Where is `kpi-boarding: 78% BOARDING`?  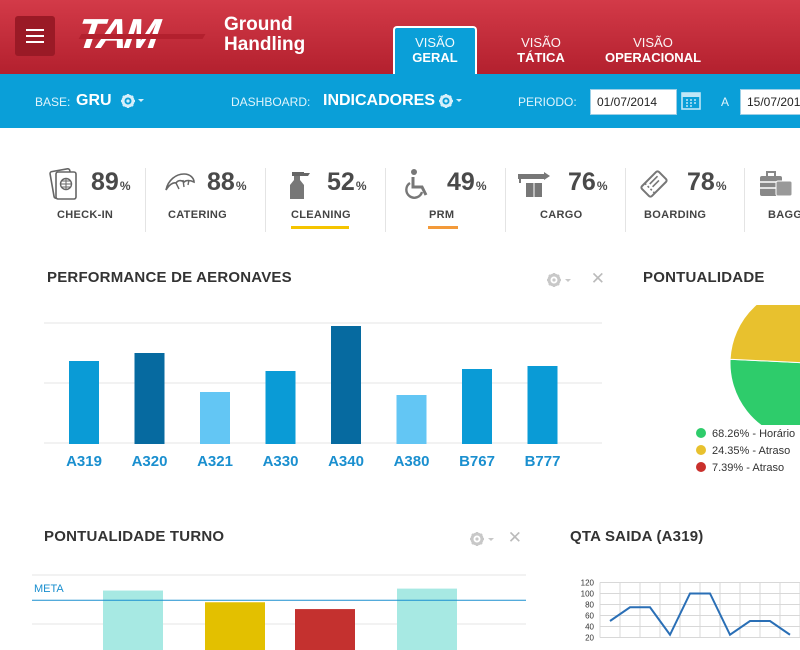 kpi-boarding: 78% BOARDING is located at coordinates (686, 197).